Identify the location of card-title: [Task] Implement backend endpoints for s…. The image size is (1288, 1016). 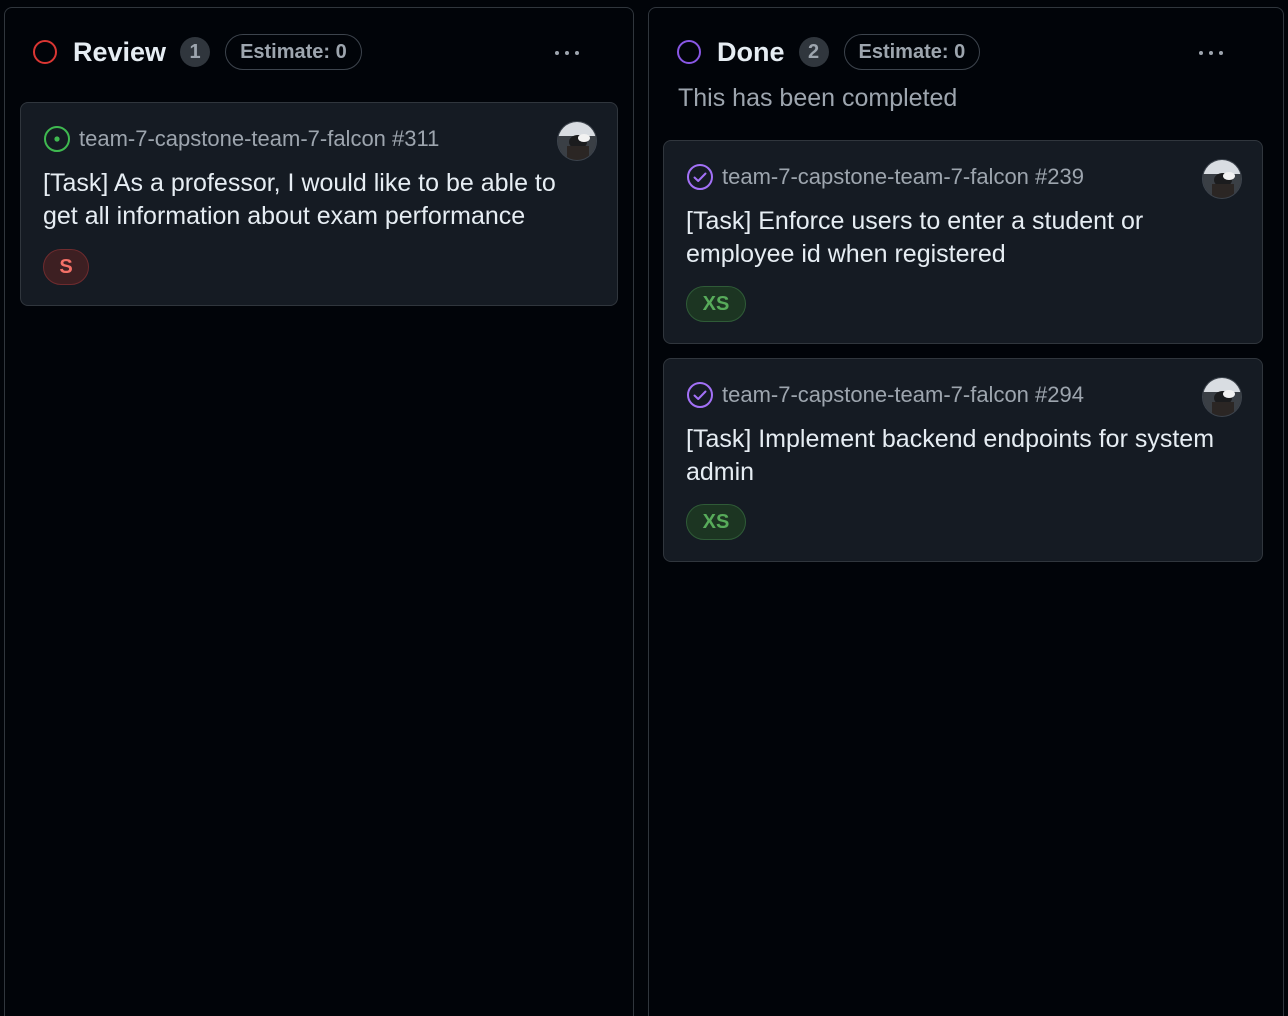
(964, 456).